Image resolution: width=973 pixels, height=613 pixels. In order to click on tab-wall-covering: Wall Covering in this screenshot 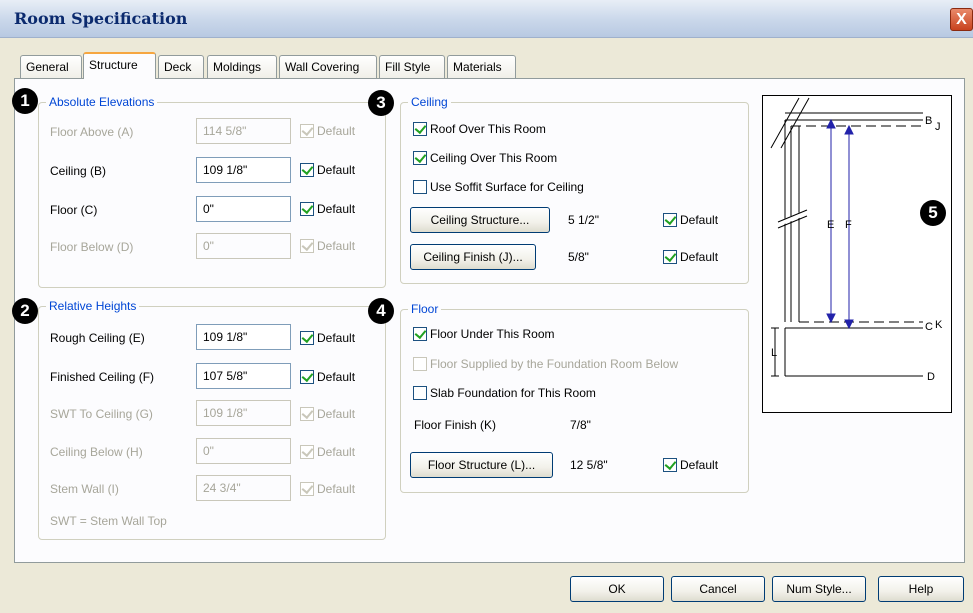, I will do `click(328, 66)`.